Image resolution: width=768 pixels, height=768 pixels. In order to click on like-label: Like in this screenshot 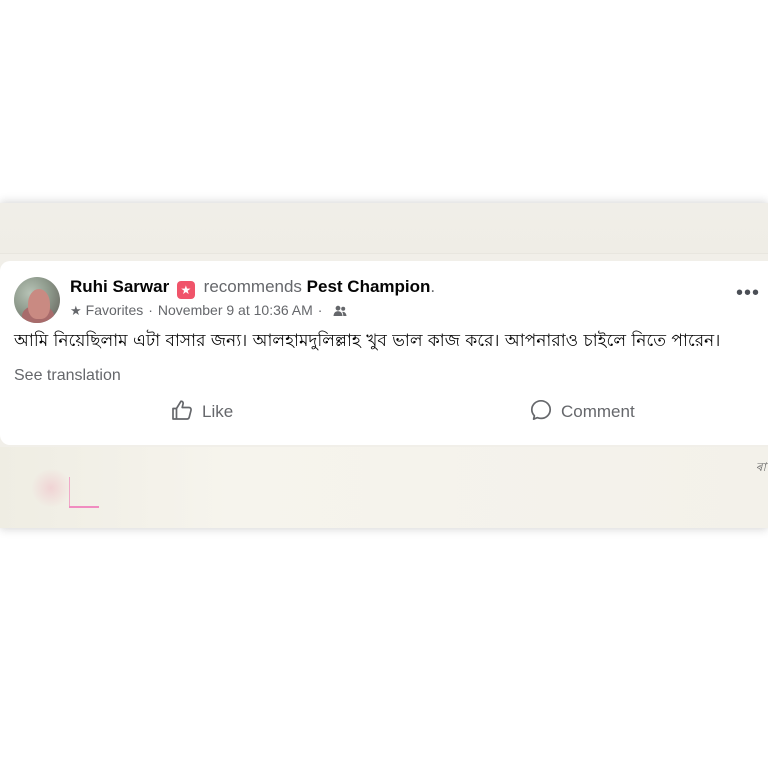, I will do `click(218, 411)`.